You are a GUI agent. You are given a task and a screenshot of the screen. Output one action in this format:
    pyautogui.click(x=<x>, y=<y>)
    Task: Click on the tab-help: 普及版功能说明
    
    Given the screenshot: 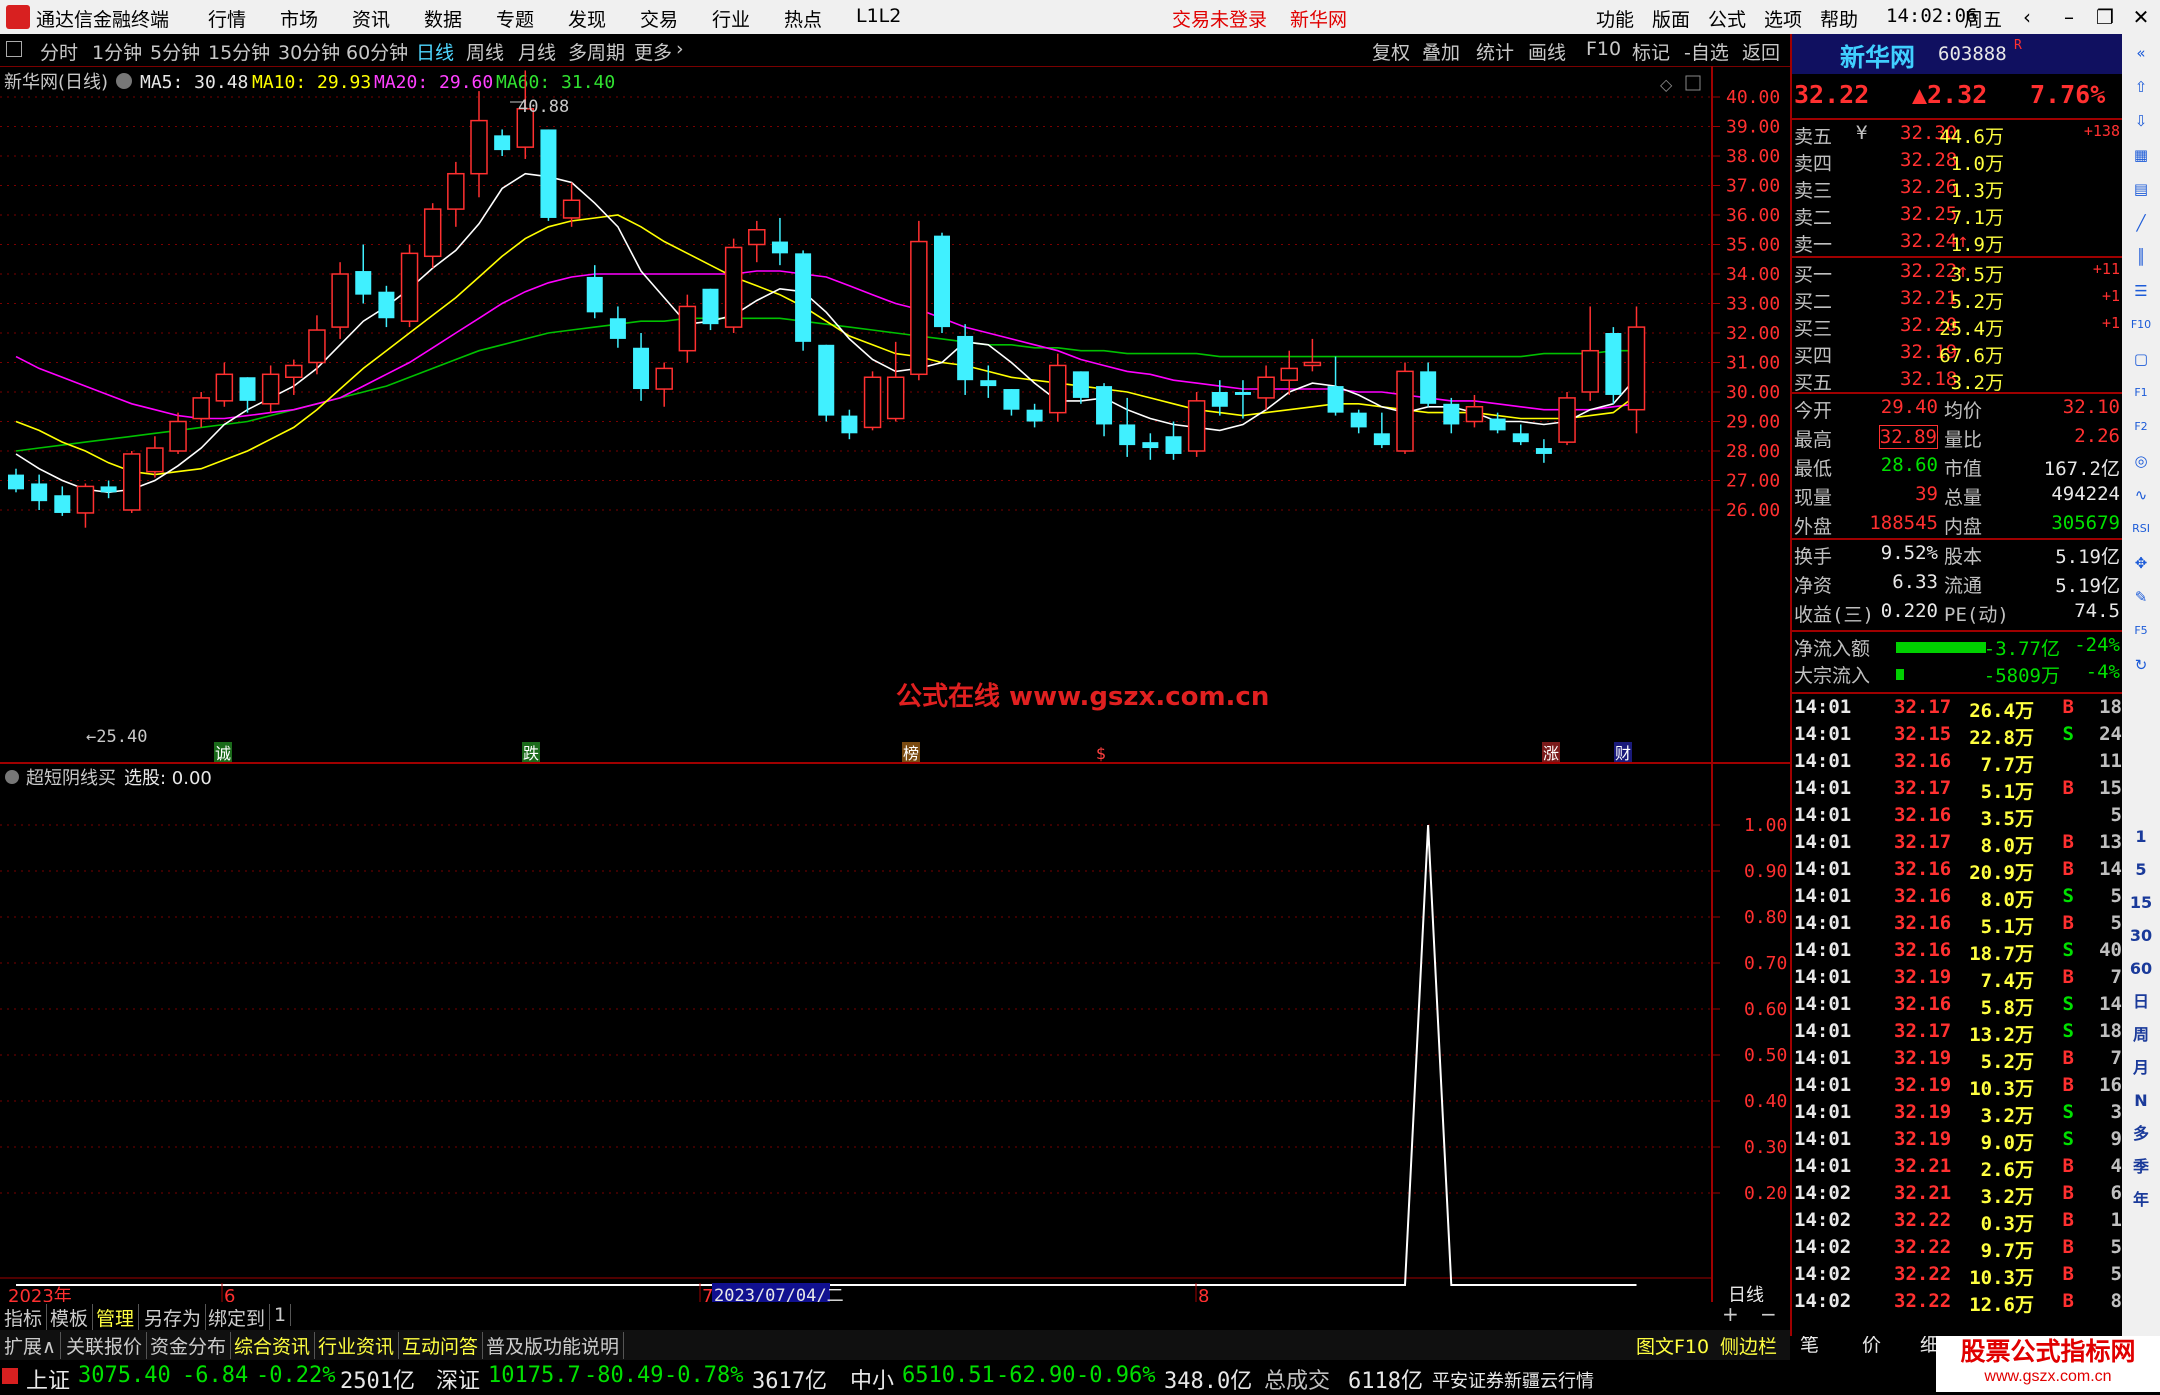 What is the action you would take?
    pyautogui.click(x=553, y=1345)
    